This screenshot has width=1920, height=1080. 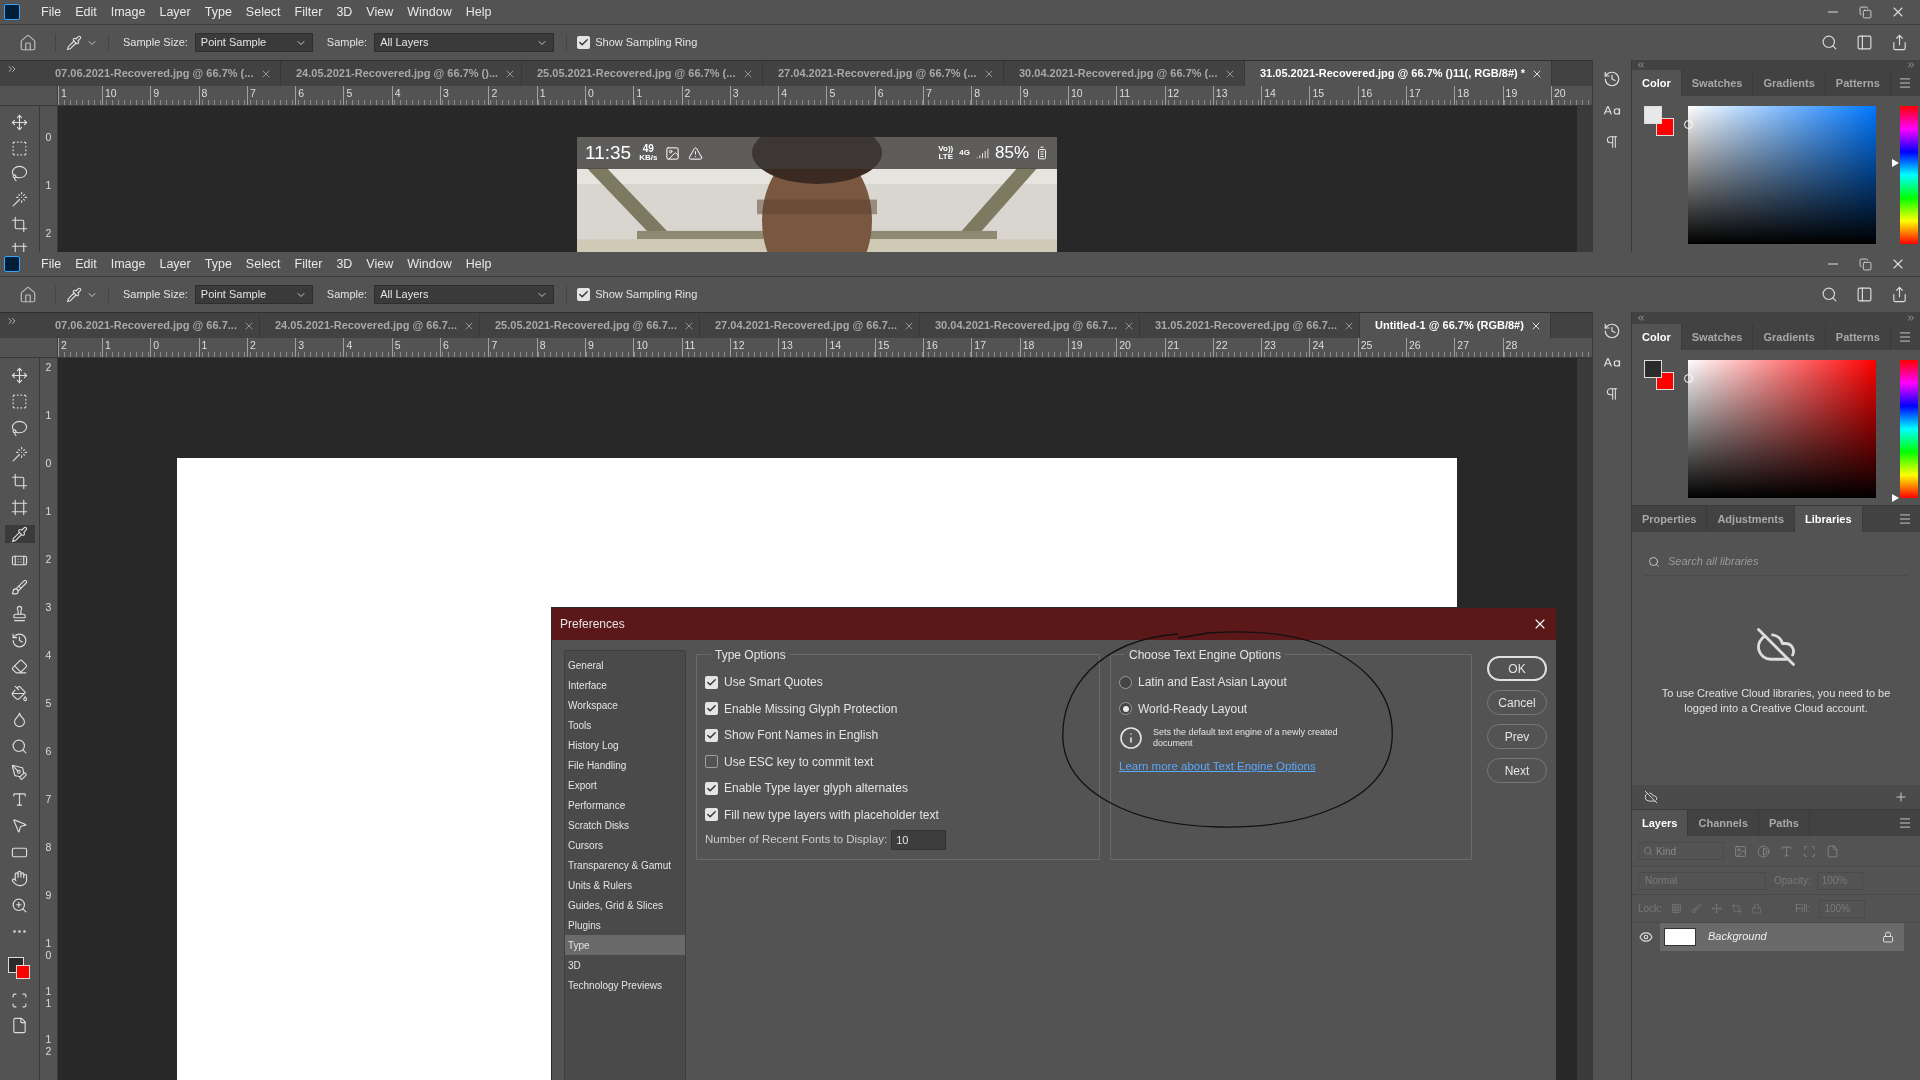 What do you see at coordinates (263, 264) in the screenshot?
I see `menu-item: Select` at bounding box center [263, 264].